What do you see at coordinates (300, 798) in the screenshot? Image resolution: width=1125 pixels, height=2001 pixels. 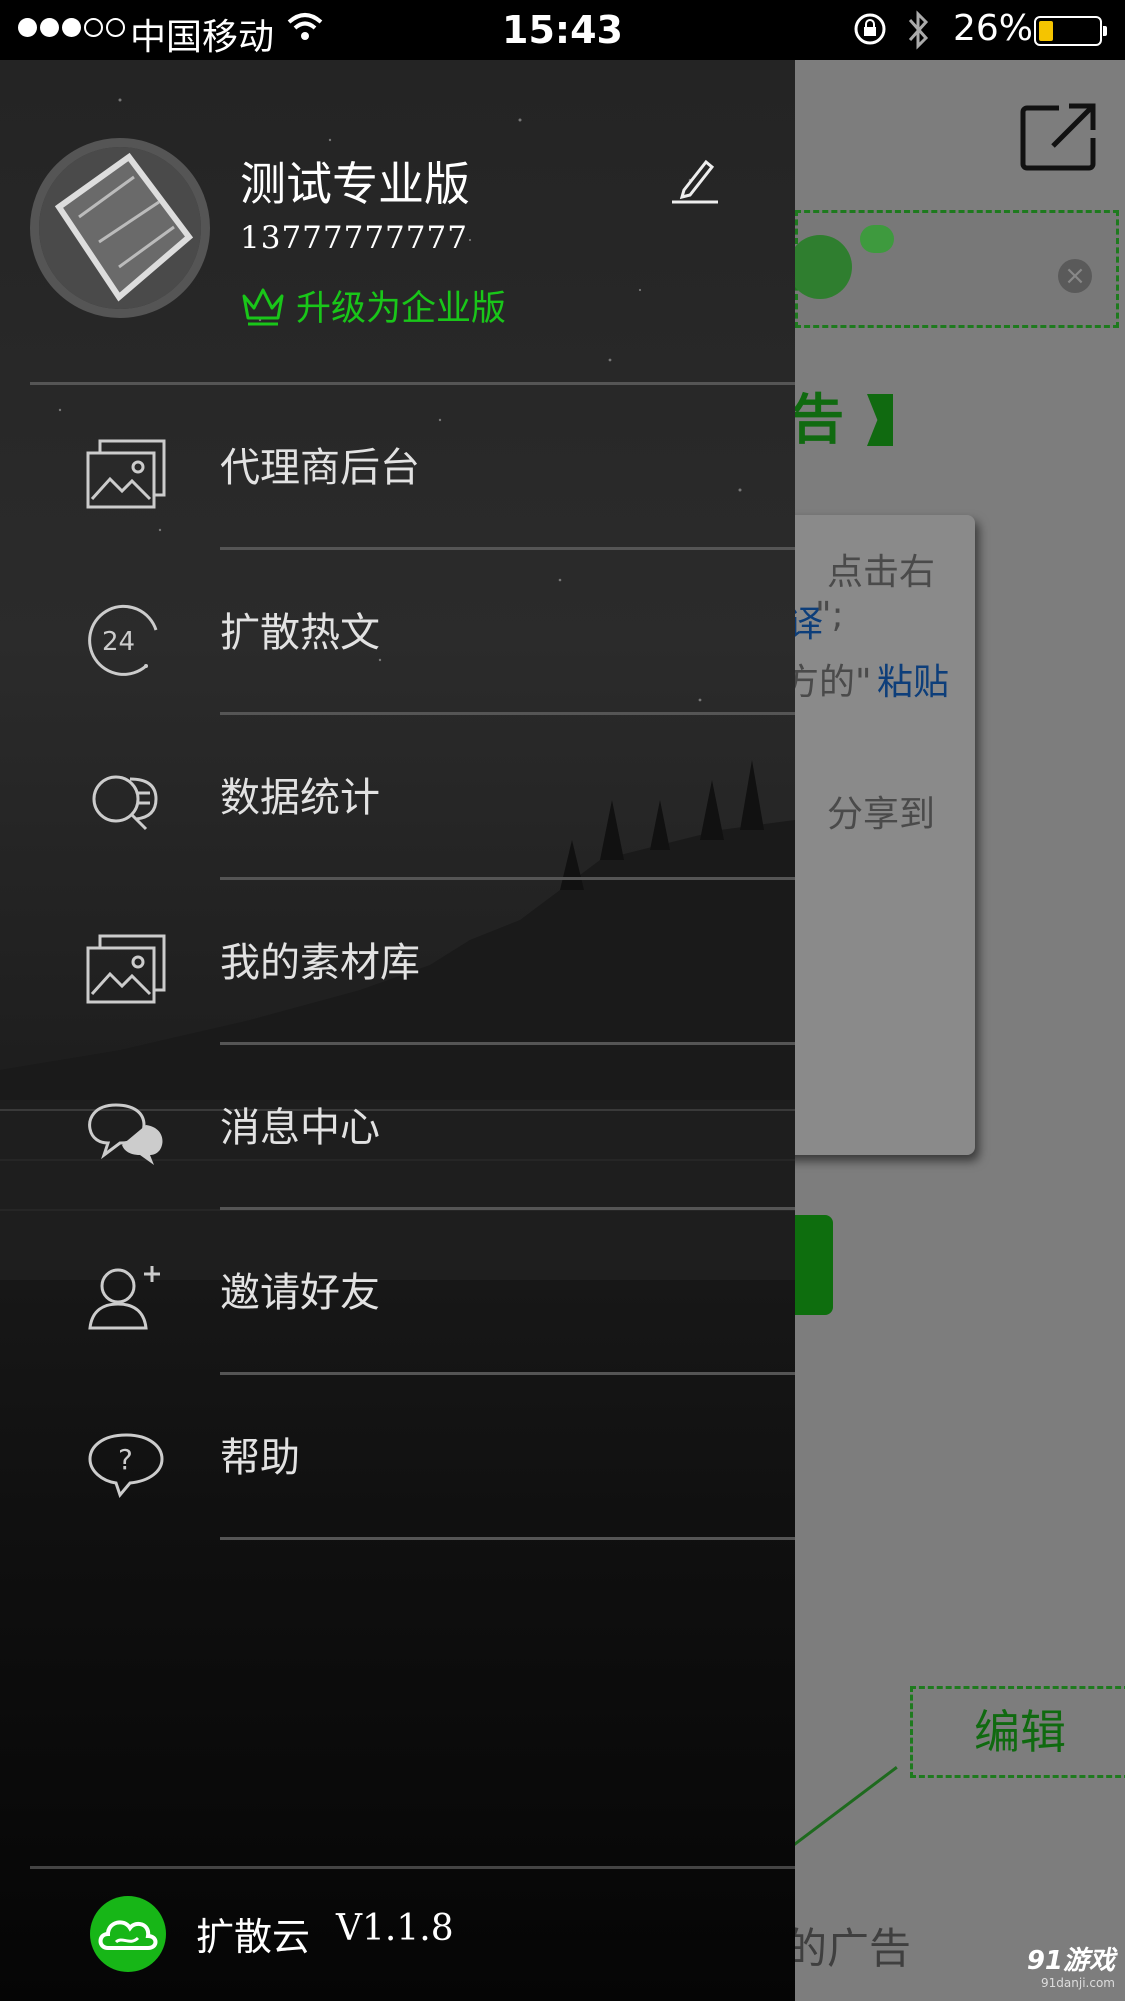 I see `menu-label: 数据统计` at bounding box center [300, 798].